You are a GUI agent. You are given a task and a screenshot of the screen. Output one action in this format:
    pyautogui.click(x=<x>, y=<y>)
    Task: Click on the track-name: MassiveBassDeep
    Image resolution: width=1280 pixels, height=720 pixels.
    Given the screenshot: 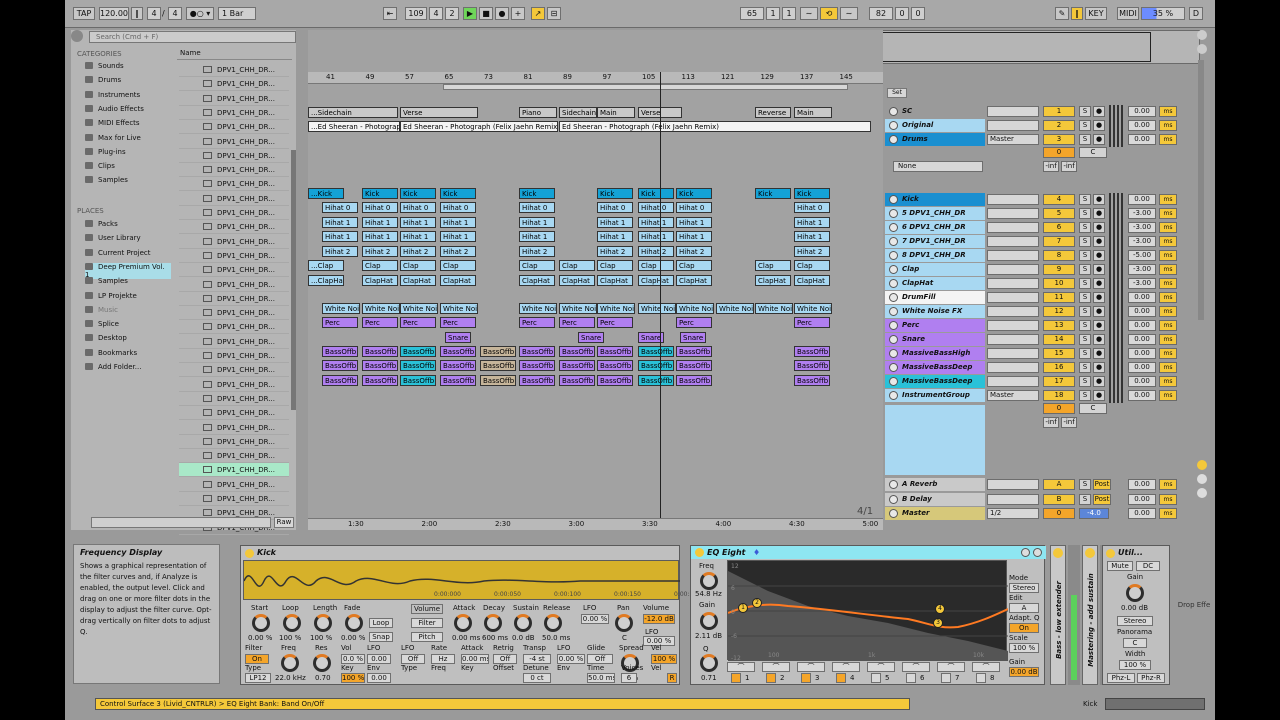 What is the action you would take?
    pyautogui.click(x=935, y=381)
    